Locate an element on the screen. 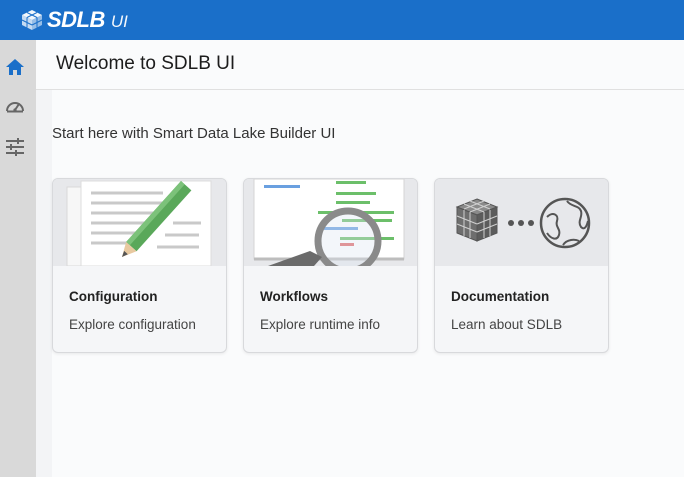 The image size is (684, 477). app-name-suffix: UI is located at coordinates (119, 21).